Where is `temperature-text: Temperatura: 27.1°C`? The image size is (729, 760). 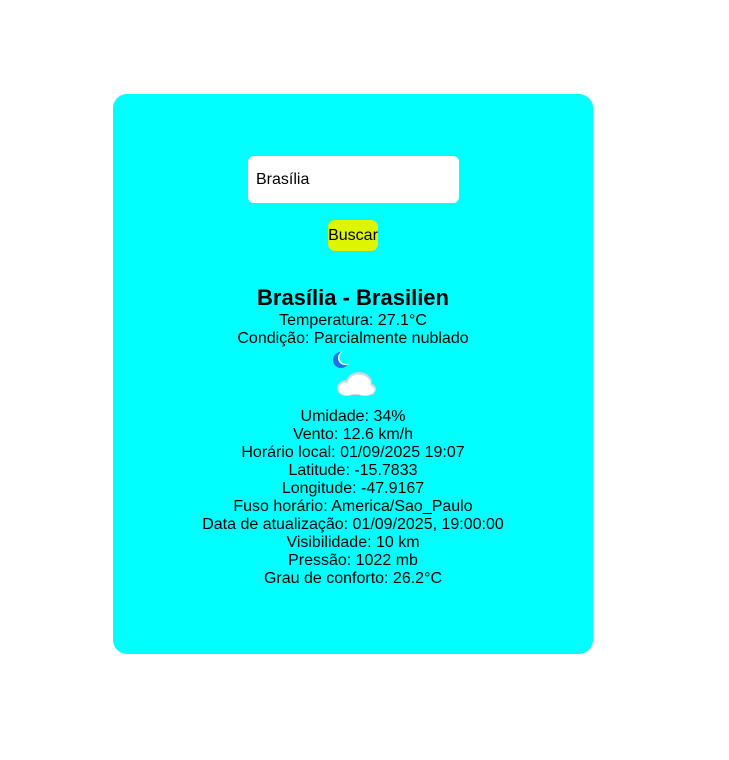
temperature-text: Temperatura: 27.1°C is located at coordinates (353, 320).